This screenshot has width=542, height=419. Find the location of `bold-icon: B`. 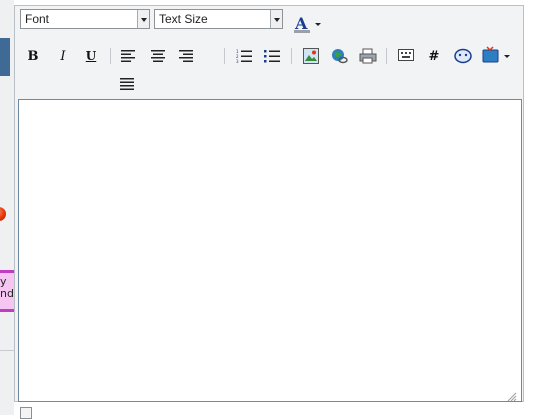

bold-icon: B is located at coordinates (33, 56).